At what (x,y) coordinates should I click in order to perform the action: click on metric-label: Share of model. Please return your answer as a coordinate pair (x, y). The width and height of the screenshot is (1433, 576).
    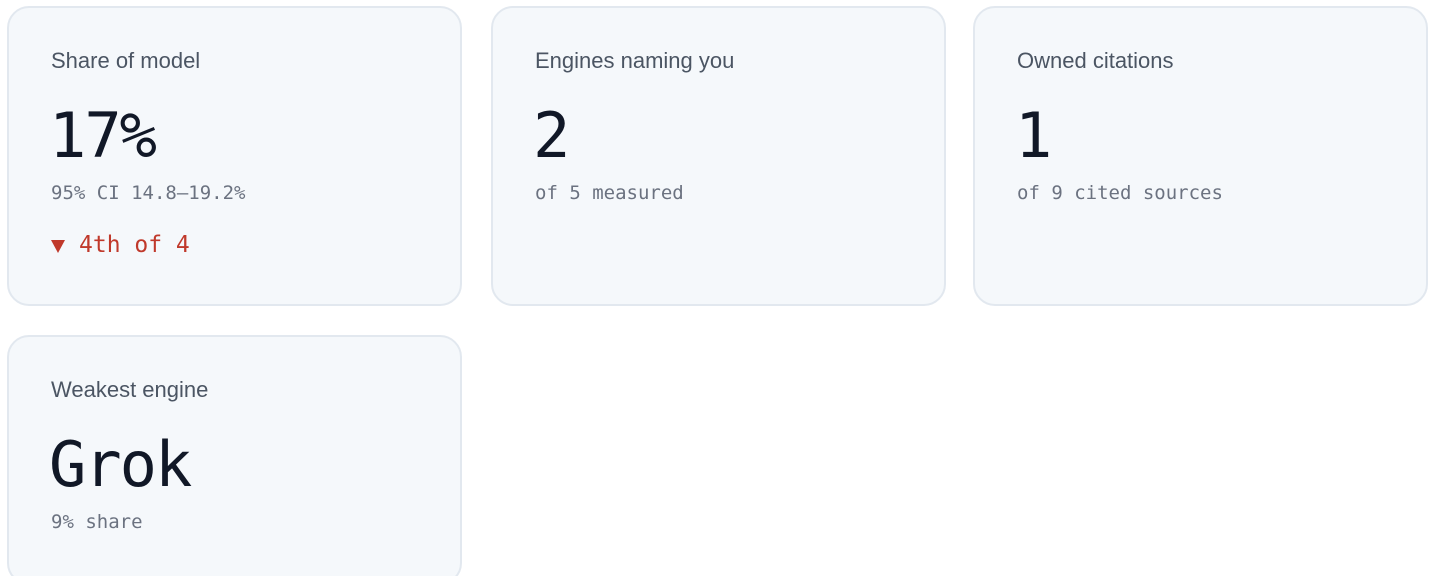
    Looking at the image, I should click on (126, 60).